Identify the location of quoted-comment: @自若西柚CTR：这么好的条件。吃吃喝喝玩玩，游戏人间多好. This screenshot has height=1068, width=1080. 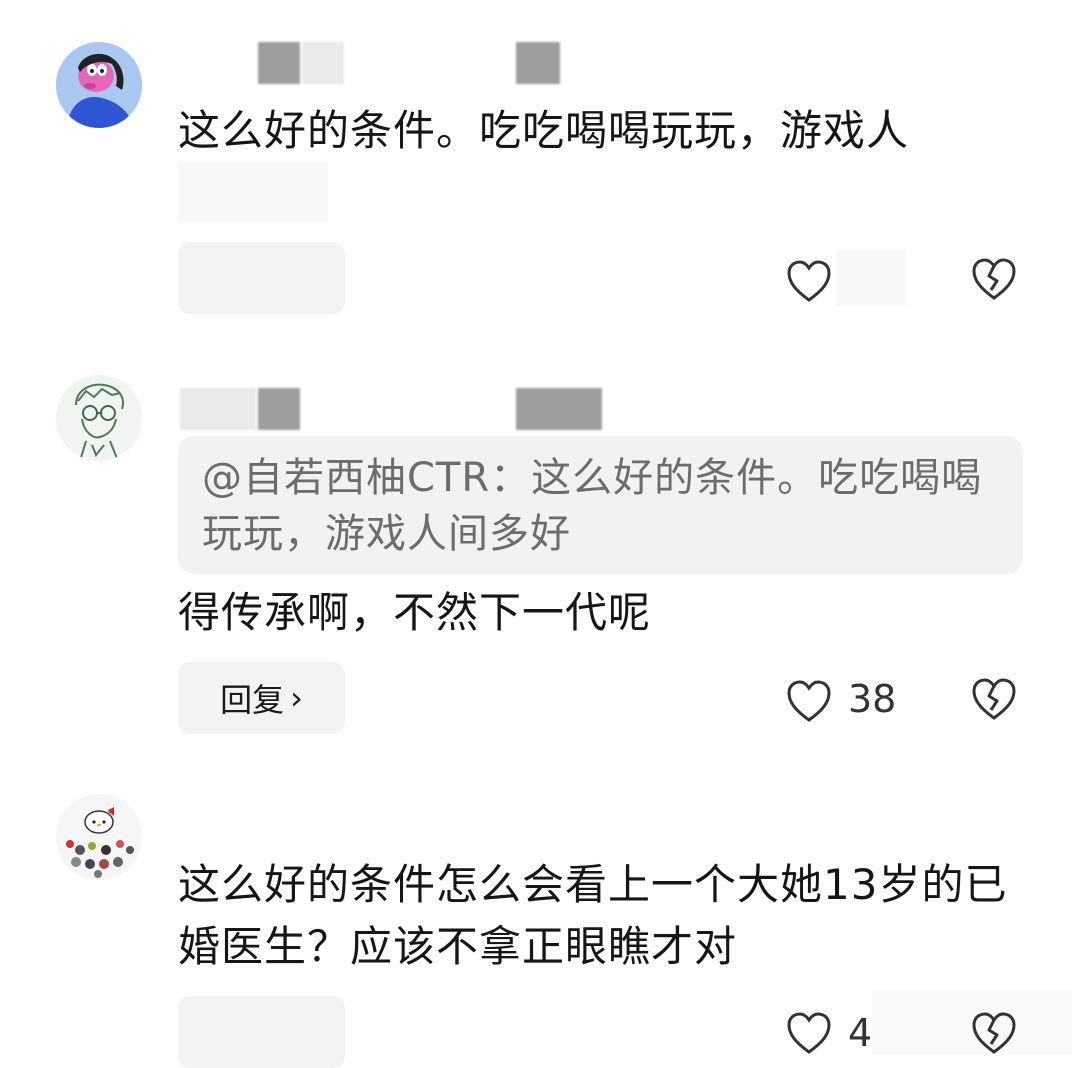
(600, 505).